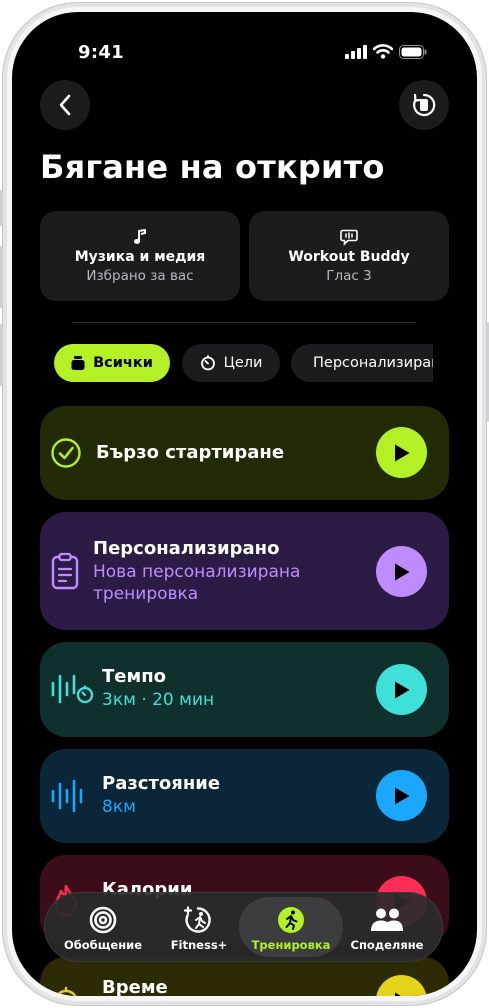  I want to click on timer-icon, so click(207, 363).